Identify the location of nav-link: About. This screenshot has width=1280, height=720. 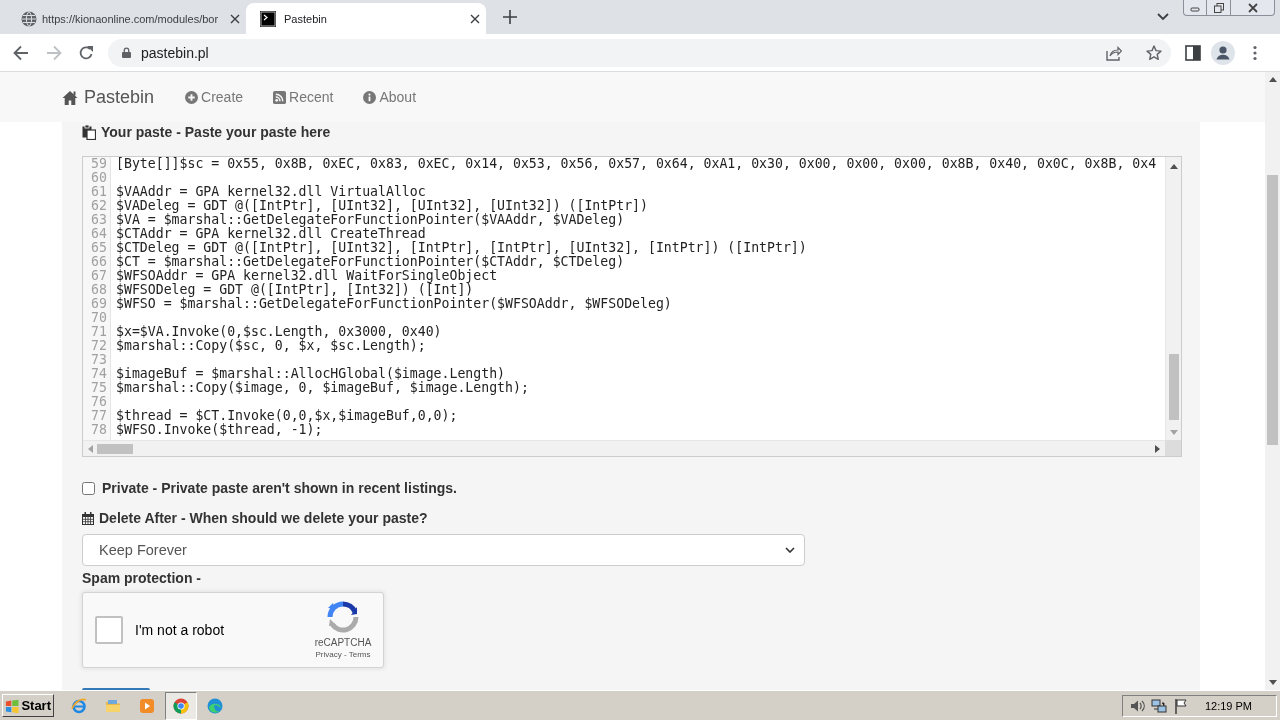
(390, 97).